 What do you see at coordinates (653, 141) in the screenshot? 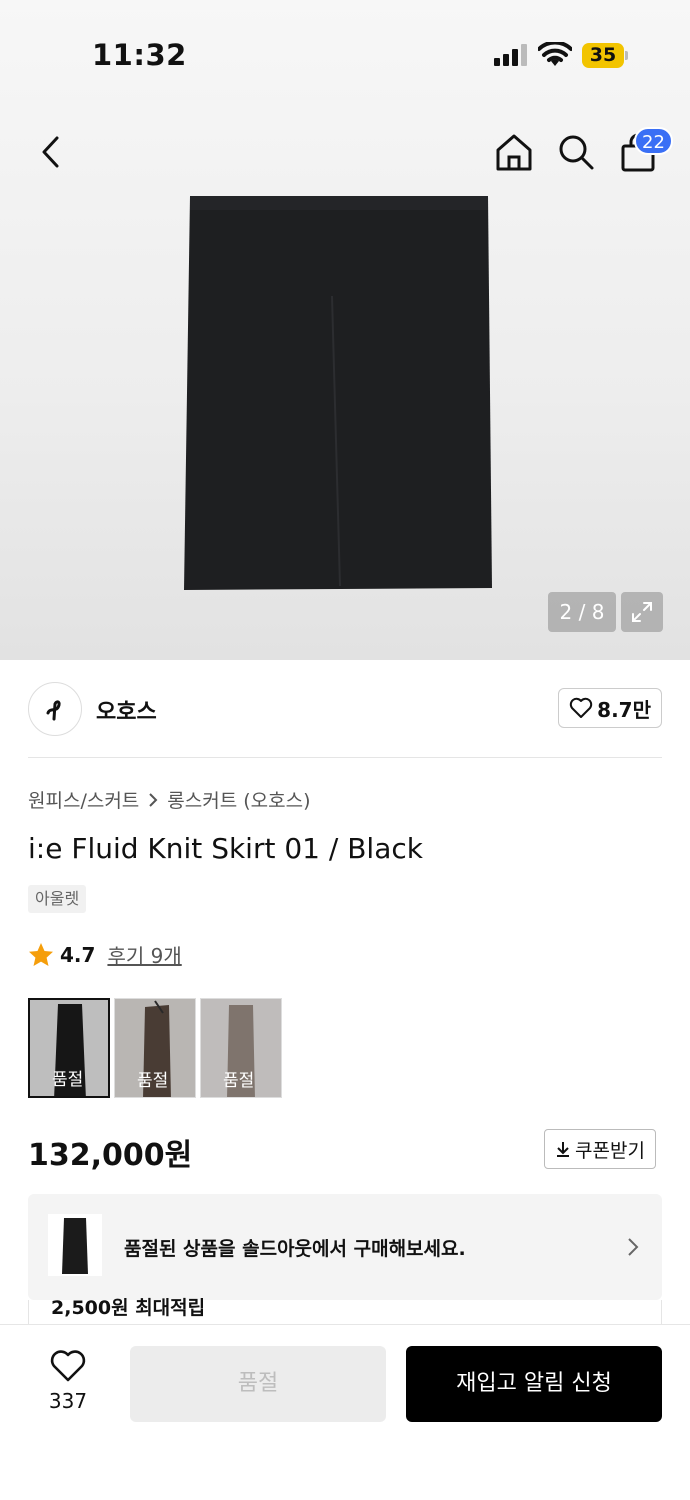
I see `cart-count-badge: 22` at bounding box center [653, 141].